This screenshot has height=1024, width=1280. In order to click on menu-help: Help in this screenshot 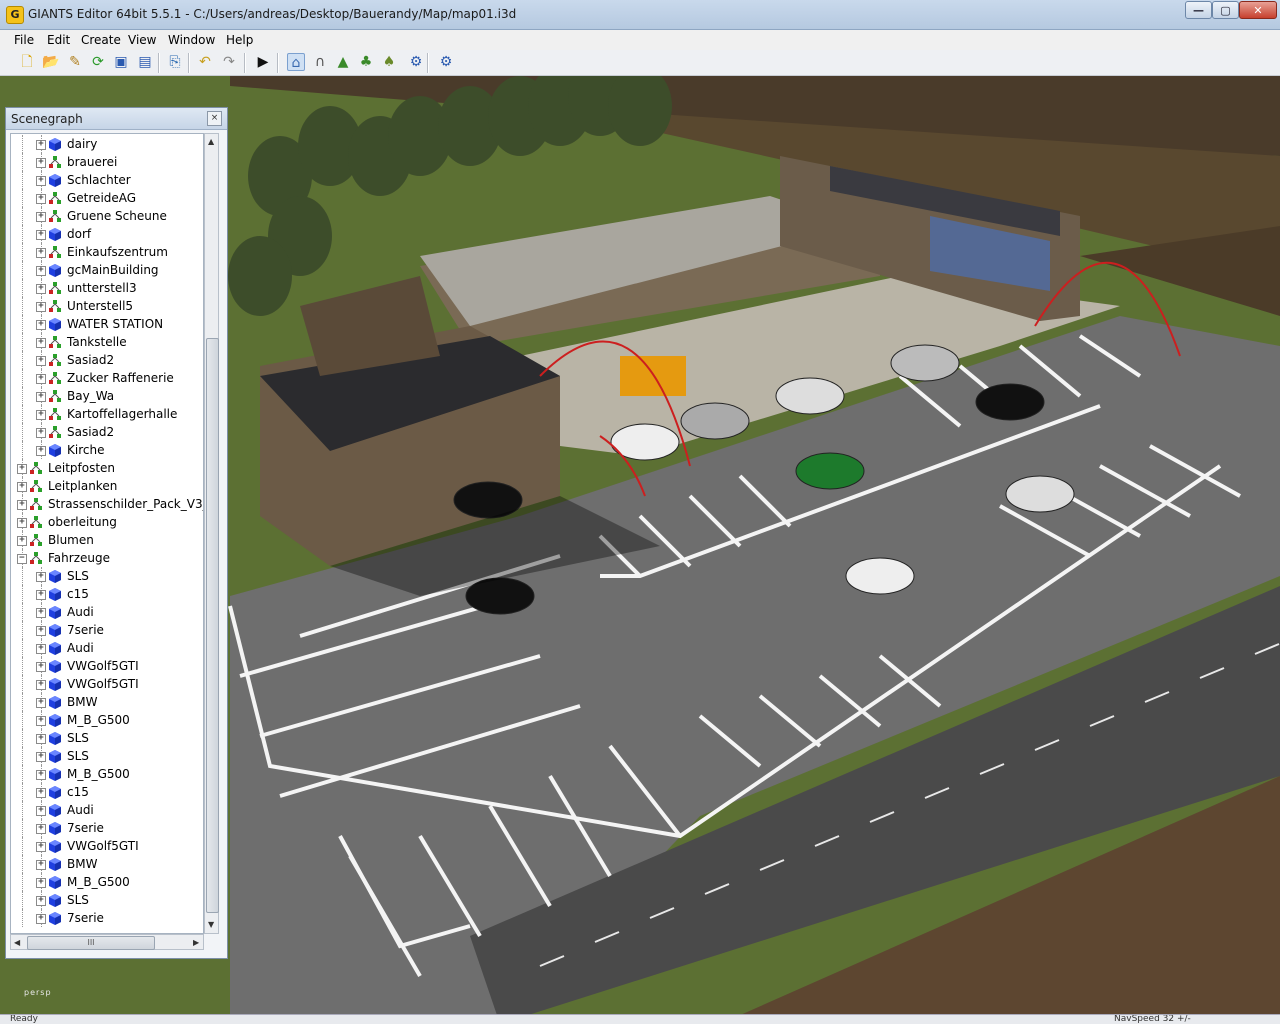, I will do `click(239, 40)`.